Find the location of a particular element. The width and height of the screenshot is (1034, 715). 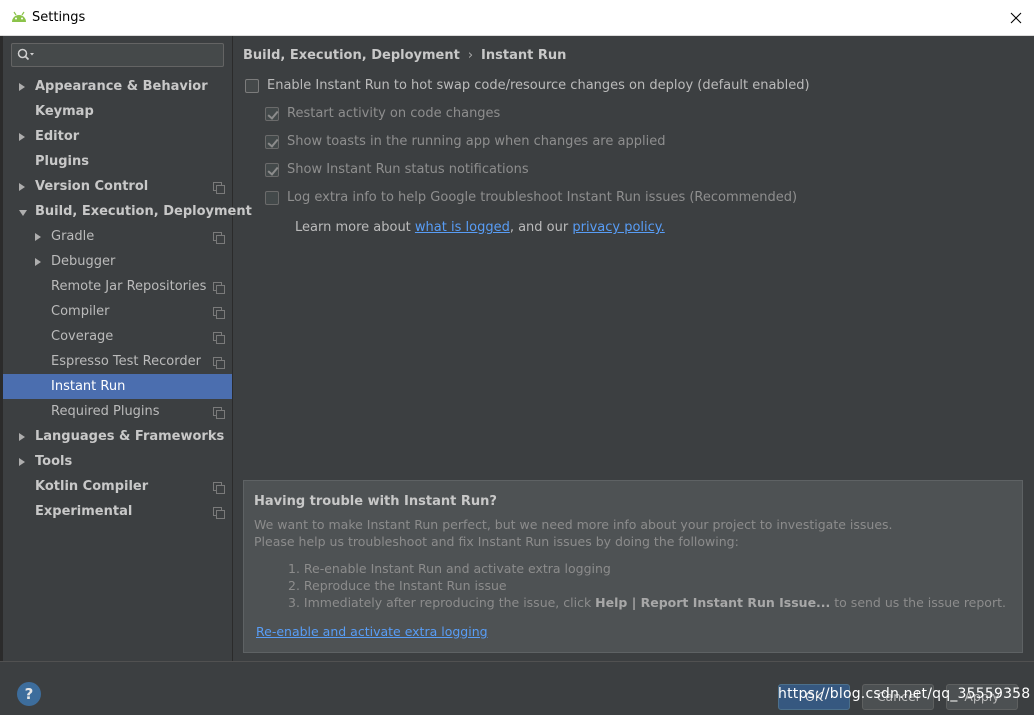

close-button is located at coordinates (1016, 18).